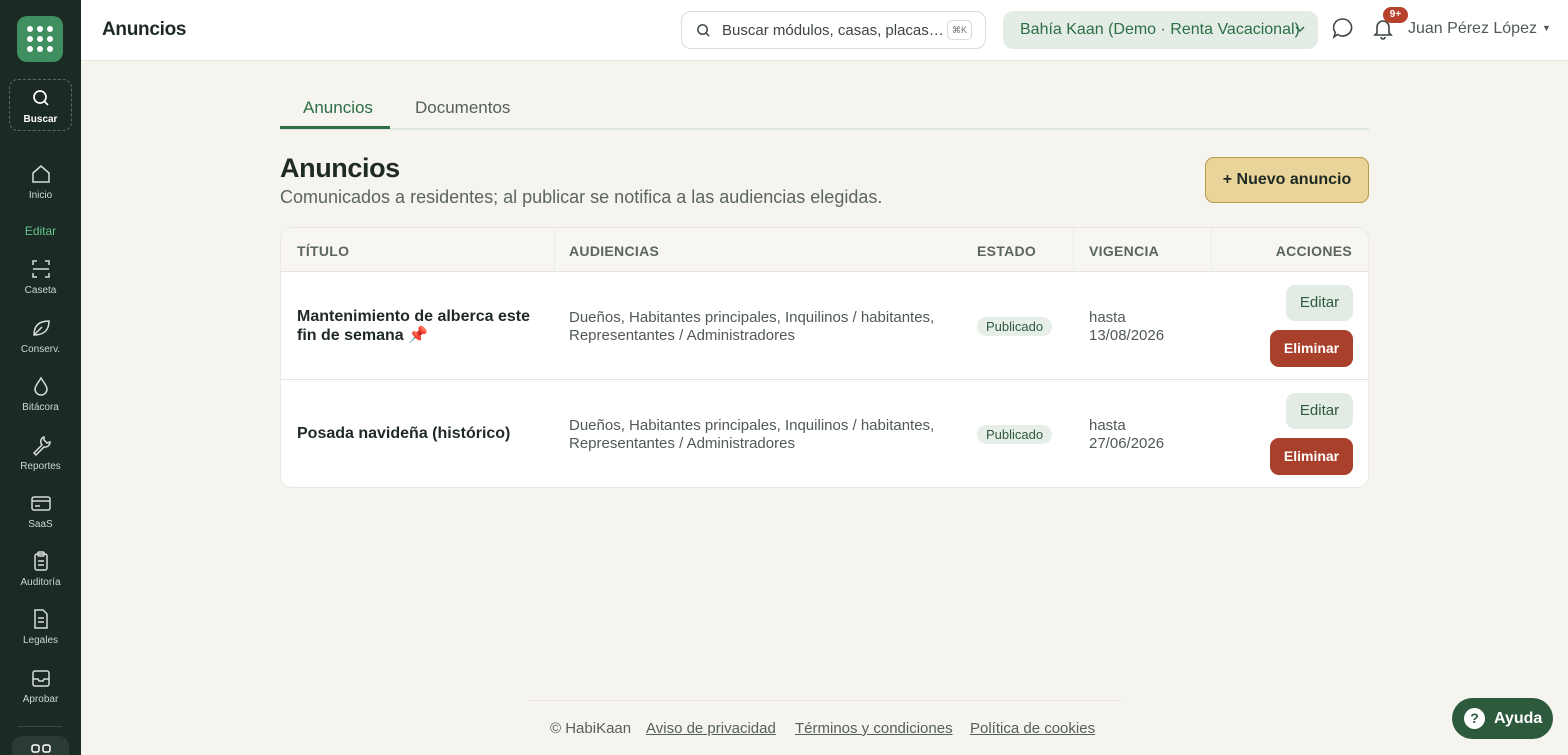  I want to click on global-search-input: Buscar módulos, casas, placas… ⌘K, so click(833, 30).